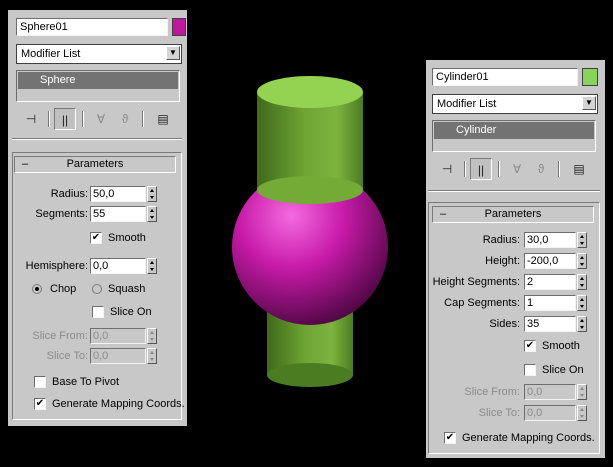  Describe the element at coordinates (98, 80) in the screenshot. I see `stack-item-sphere: Sphere` at that location.